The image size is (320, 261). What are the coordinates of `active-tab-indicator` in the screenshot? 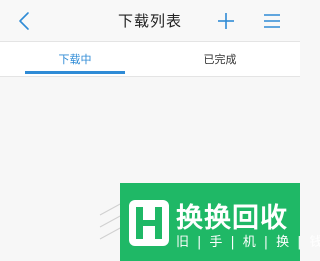 It's located at (75, 72).